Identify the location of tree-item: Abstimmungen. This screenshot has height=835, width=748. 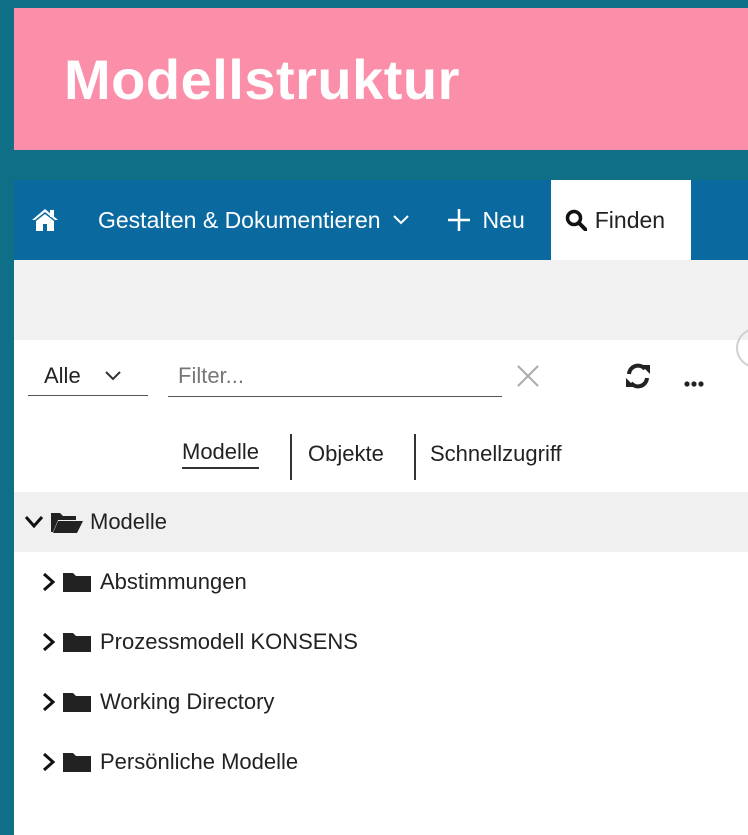
(381, 582).